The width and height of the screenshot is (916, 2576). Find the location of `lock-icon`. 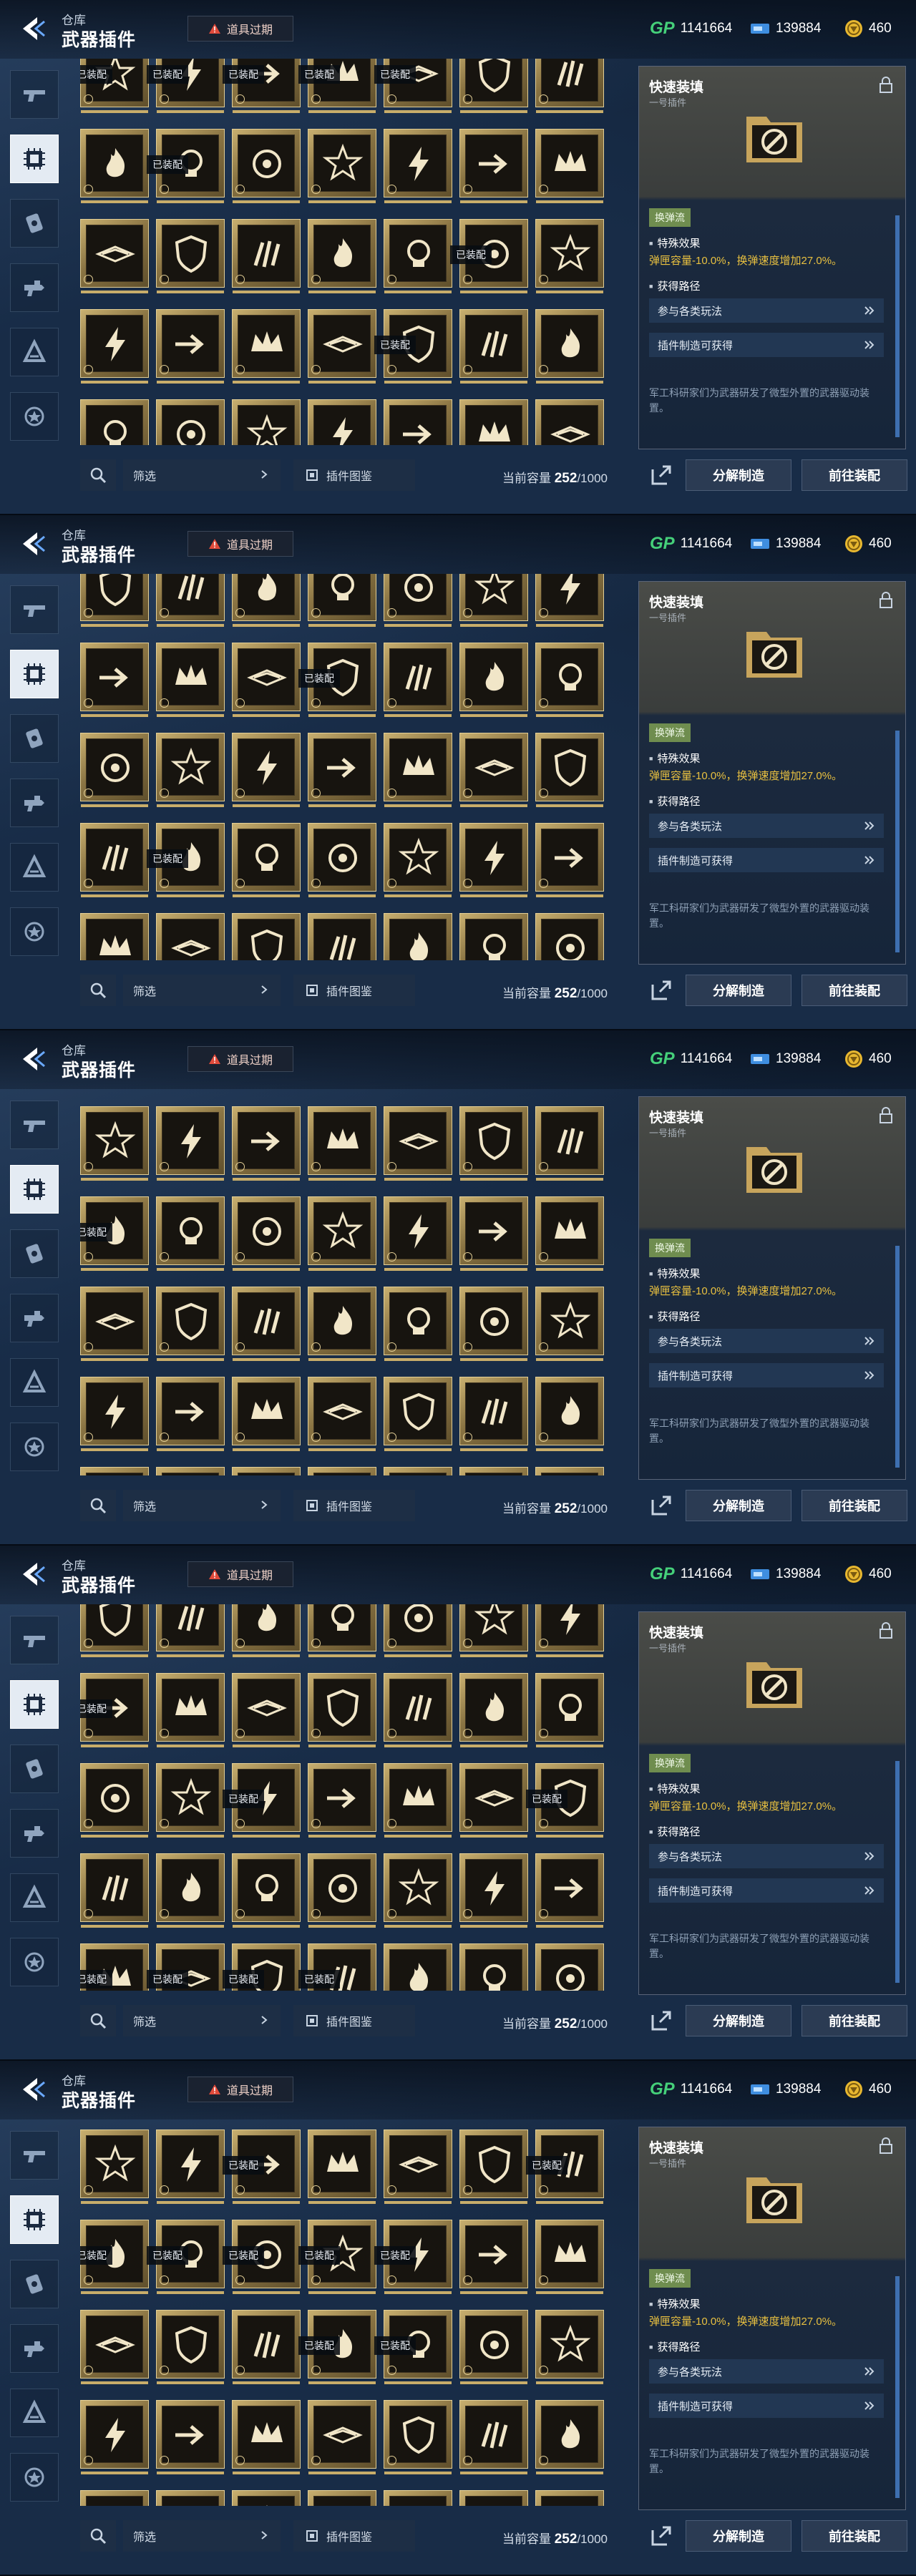

lock-icon is located at coordinates (886, 600).